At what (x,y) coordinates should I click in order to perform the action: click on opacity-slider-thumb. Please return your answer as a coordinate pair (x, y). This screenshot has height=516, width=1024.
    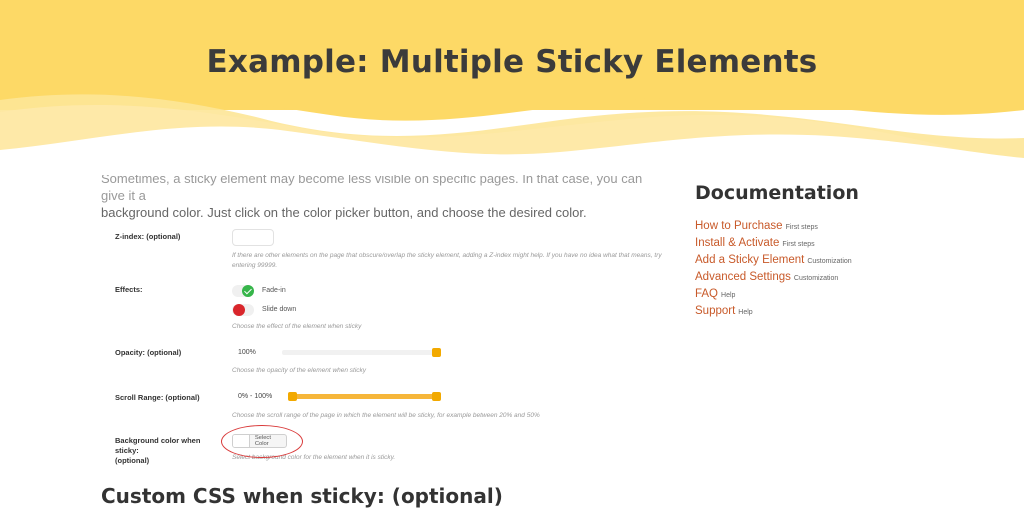
    Looking at the image, I should click on (436, 352).